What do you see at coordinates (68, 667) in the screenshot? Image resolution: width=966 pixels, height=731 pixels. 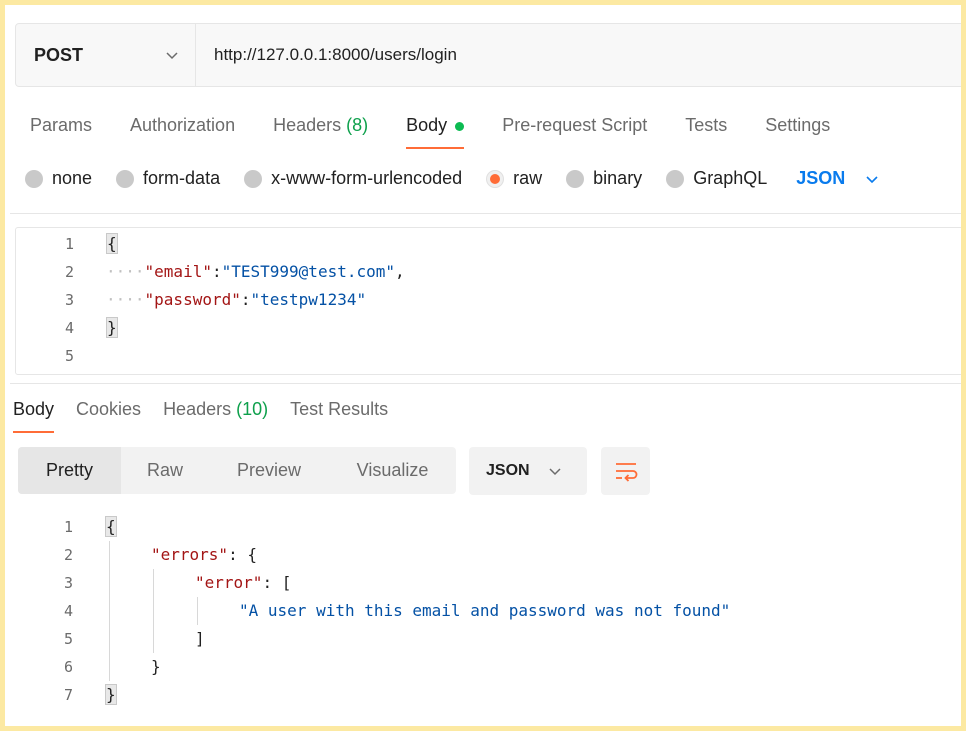 I see `line-number: 6` at bounding box center [68, 667].